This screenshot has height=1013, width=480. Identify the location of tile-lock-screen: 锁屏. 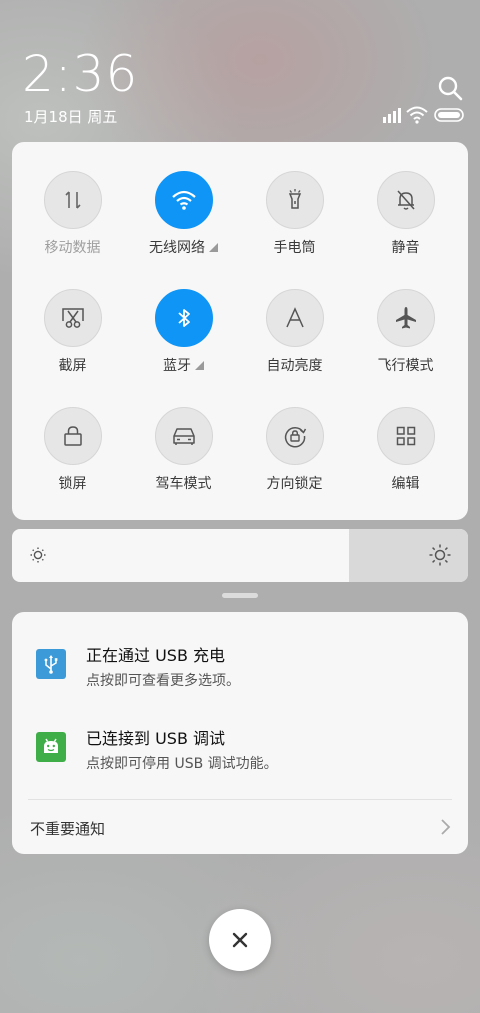
(72, 435).